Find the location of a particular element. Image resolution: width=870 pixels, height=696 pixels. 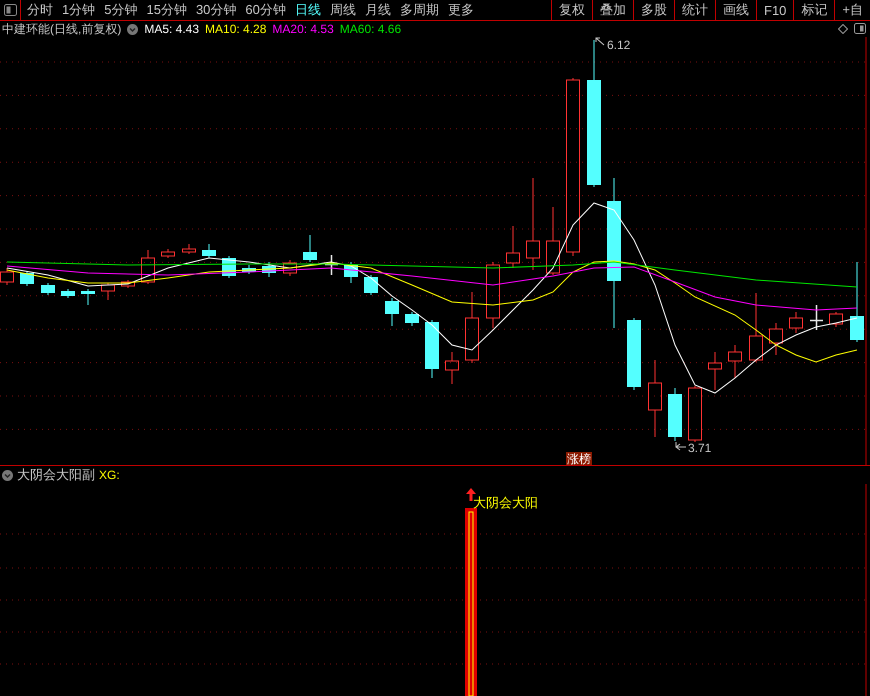

indicator-output: XG: is located at coordinates (109, 475).